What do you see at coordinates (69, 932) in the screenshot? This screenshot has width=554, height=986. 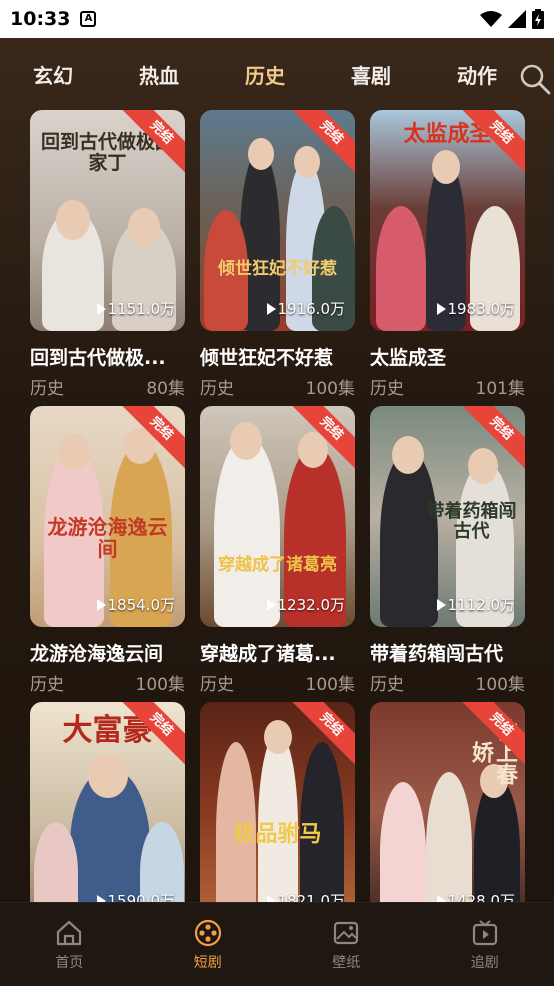 I see `home-icon` at bounding box center [69, 932].